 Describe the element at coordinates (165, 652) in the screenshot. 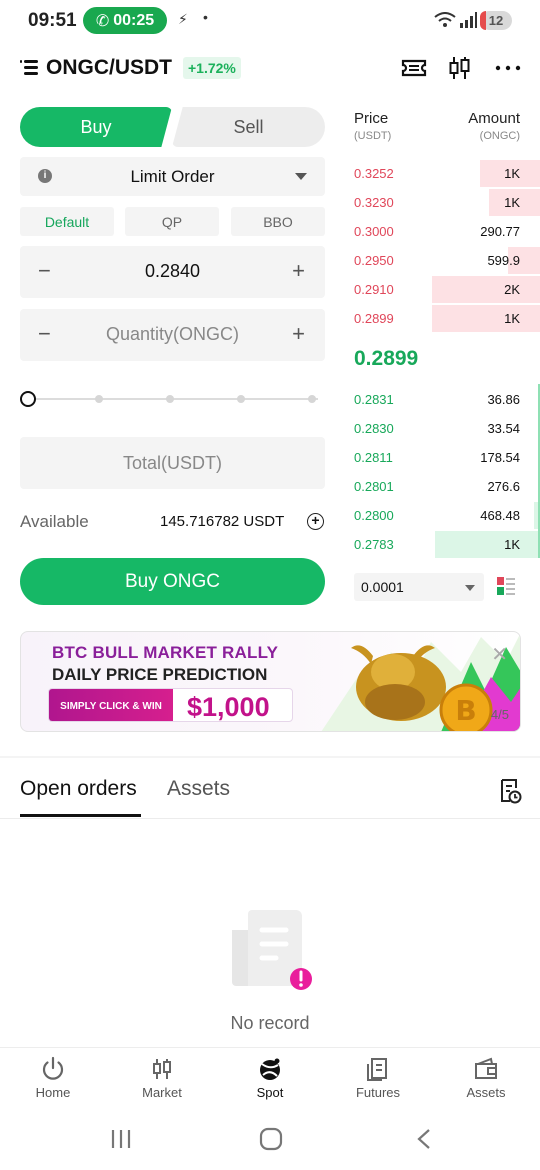

I see `banner-headline: BTC BULL MARKET RALLY` at that location.